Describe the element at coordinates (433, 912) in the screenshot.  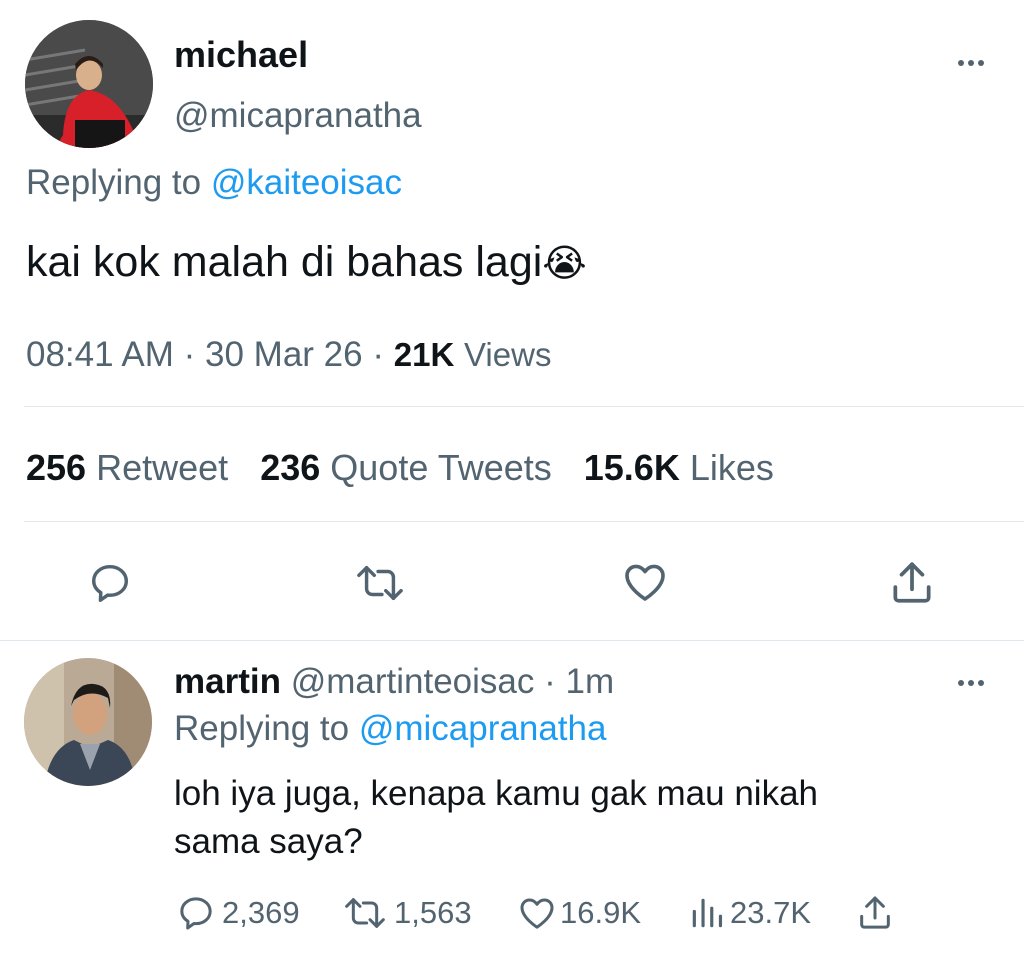
I see `retweet-count: 1,563` at that location.